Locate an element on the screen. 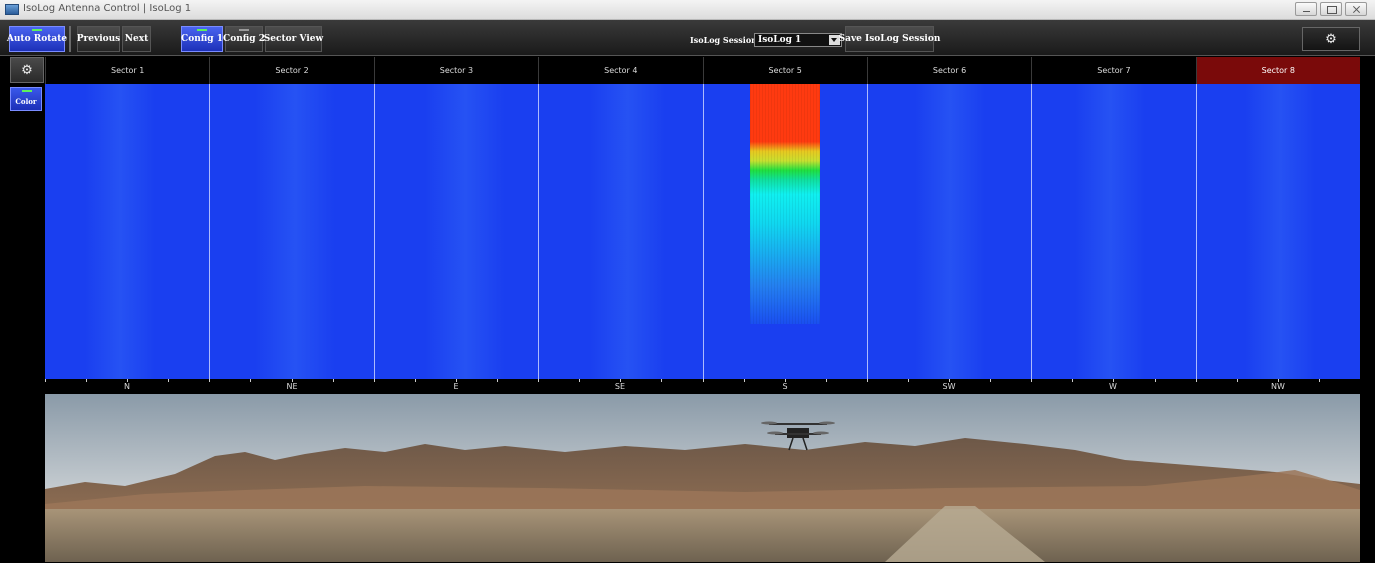 The image size is (1375, 563). sector-view-button: Sector View is located at coordinates (293, 39).